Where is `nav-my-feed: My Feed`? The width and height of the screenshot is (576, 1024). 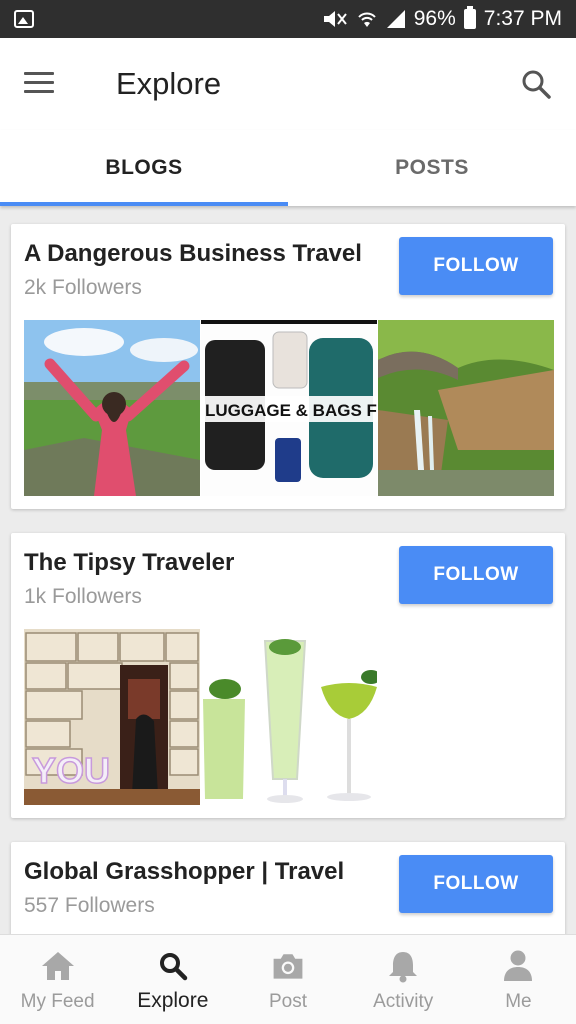
nav-my-feed: My Feed is located at coordinates (57, 979).